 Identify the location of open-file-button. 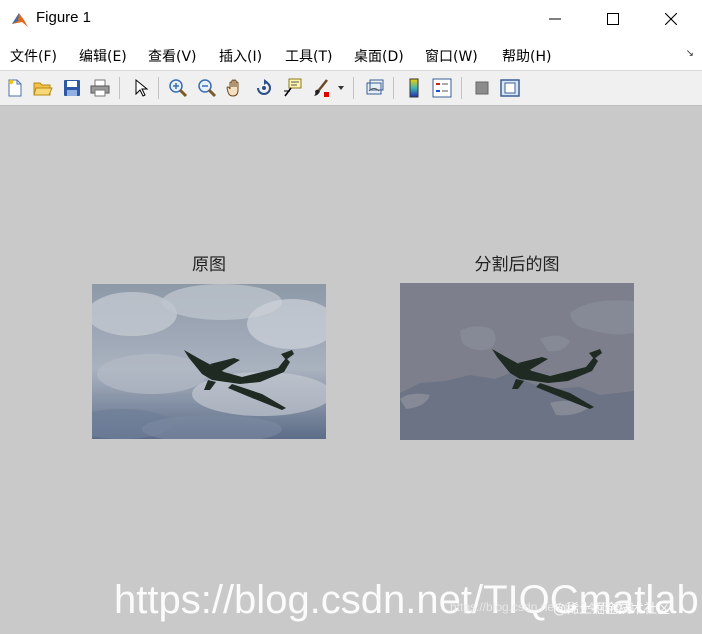
(43, 88).